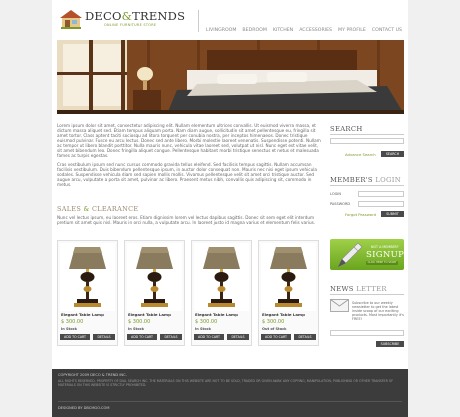  Describe the element at coordinates (346, 129) in the screenshot. I see `search-title: SEARCH` at that location.